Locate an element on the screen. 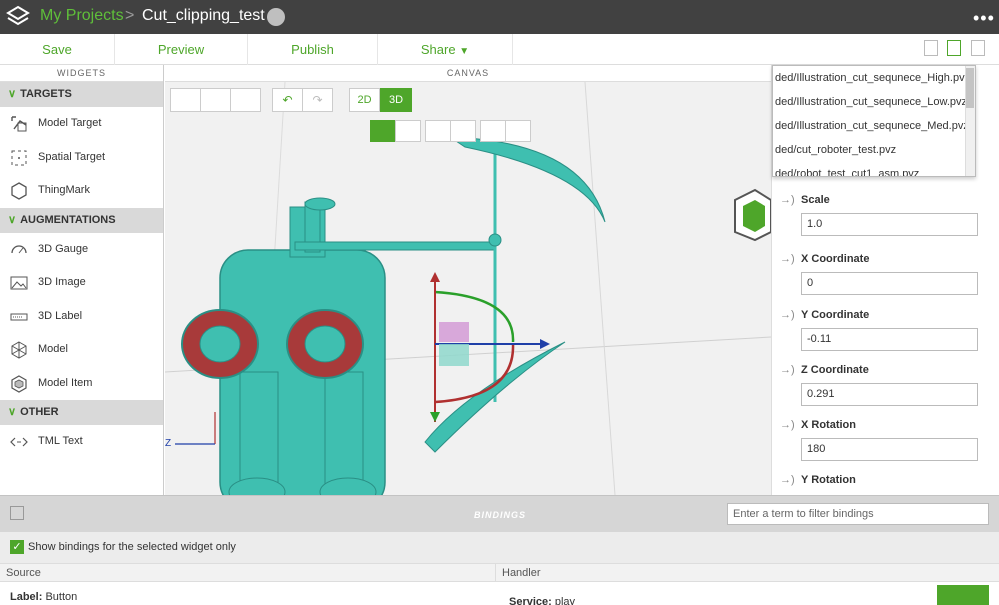  spatial-target-icon is located at coordinates (19, 157).